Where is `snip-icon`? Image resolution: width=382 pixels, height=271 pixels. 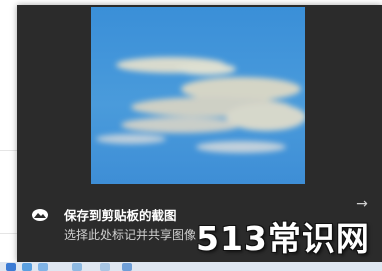 snip-icon is located at coordinates (40, 215).